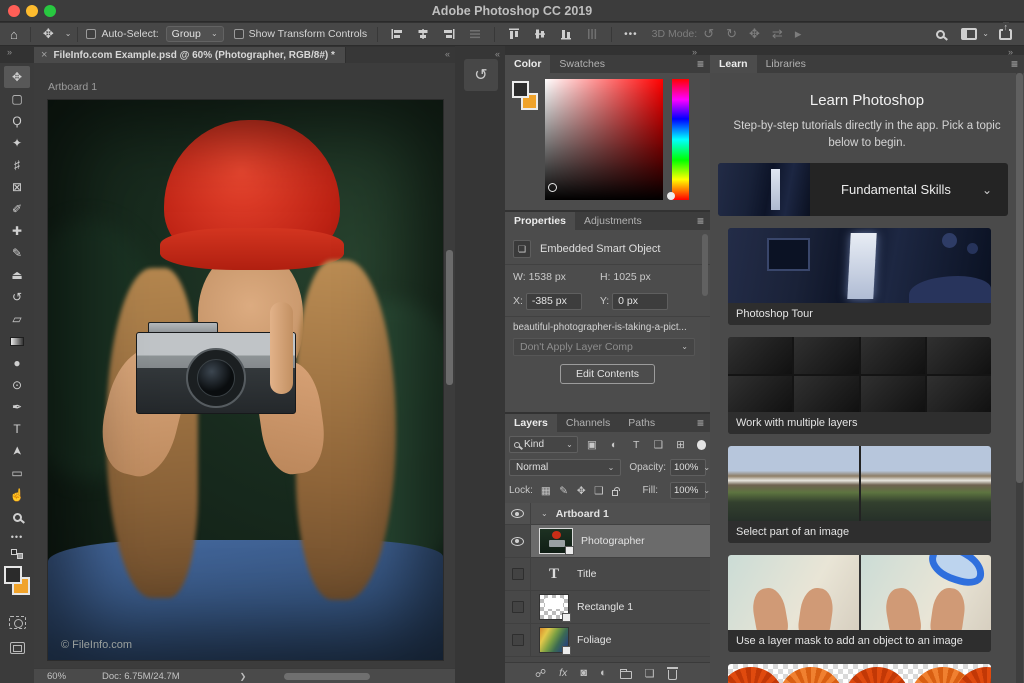 The image size is (1024, 683). I want to click on workspace-chevron-icon: ⌄, so click(985, 34).